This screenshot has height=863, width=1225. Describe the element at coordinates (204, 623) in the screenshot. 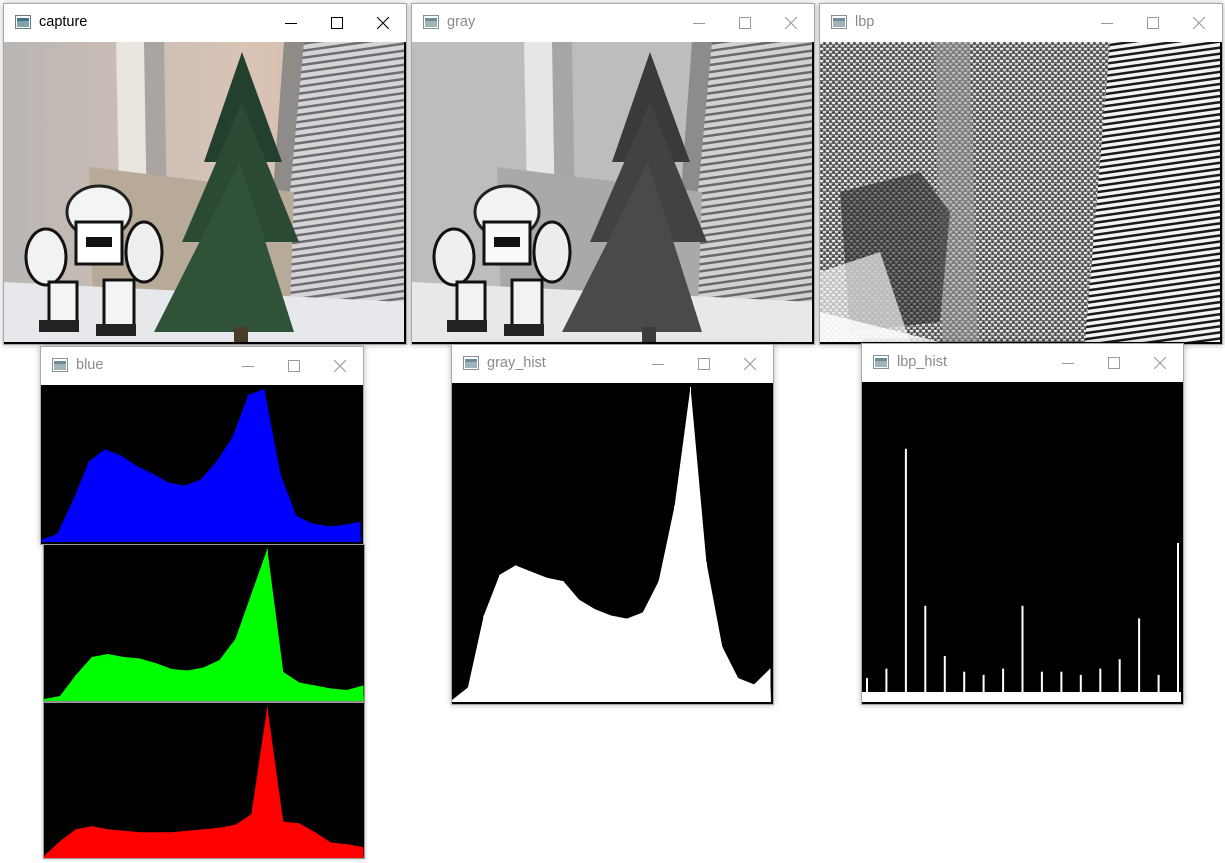

I see `green-histogram` at that location.